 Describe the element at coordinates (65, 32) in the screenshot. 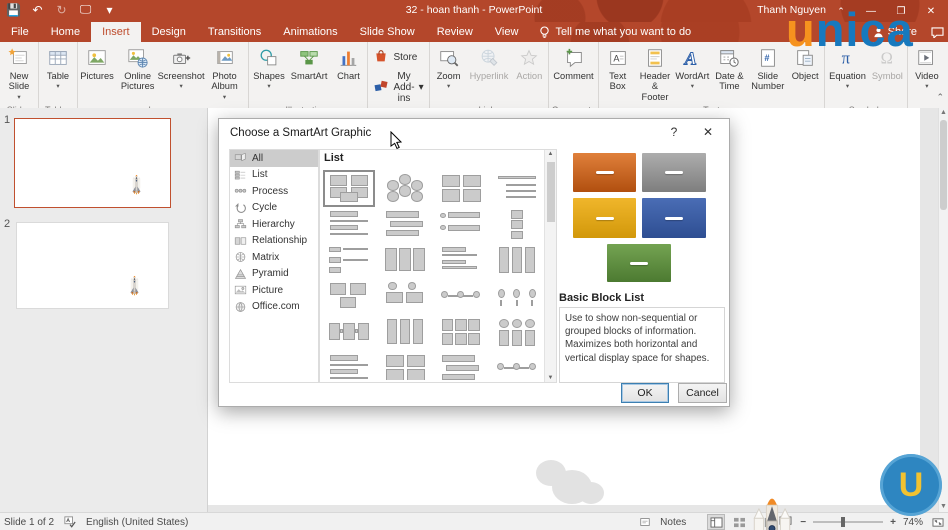

I see `tab-home: Home` at that location.